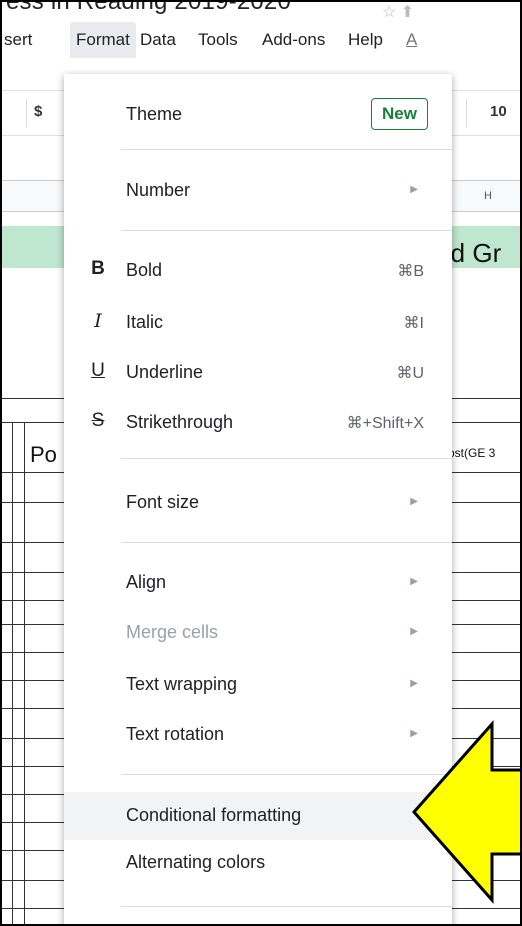 The height and width of the screenshot is (926, 522). I want to click on shortcut-text: ⌘U, so click(410, 373).